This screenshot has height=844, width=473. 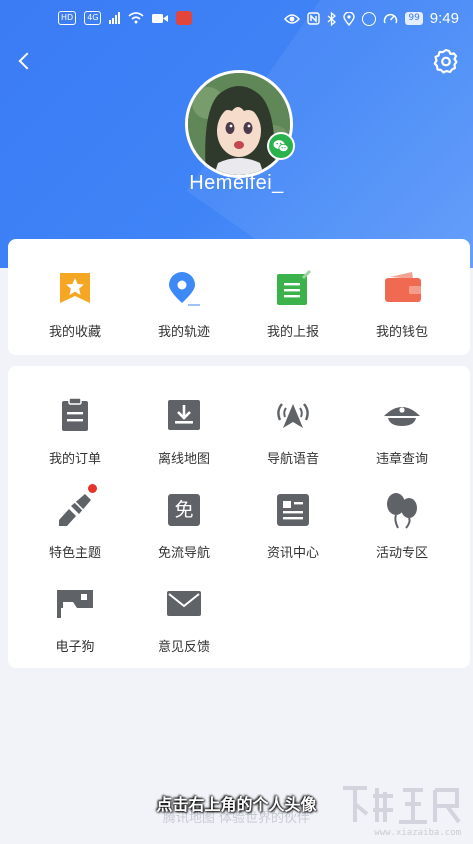 What do you see at coordinates (75, 289) in the screenshot?
I see `favorites-star-icon` at bounding box center [75, 289].